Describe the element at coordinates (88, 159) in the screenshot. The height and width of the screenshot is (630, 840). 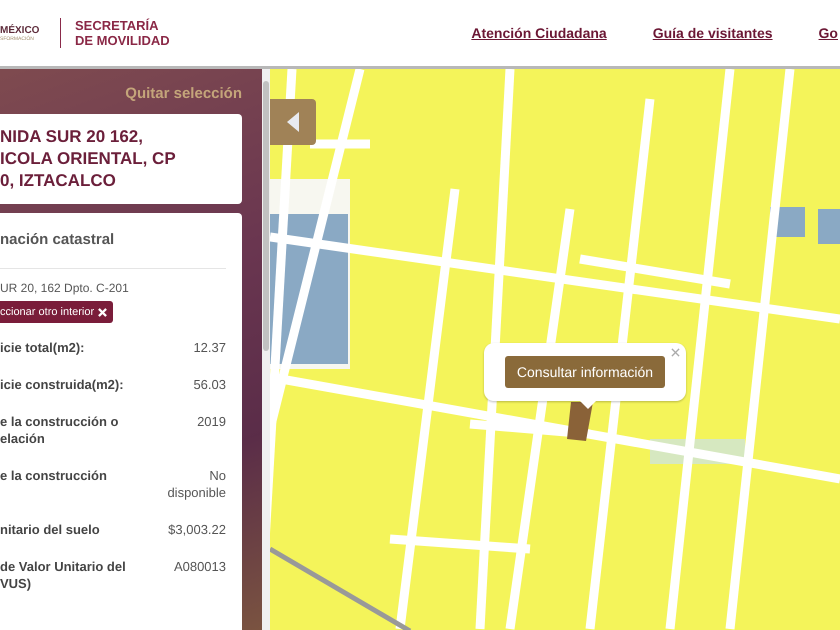
I see `address-line: ICOLA ORIENTAL, CP` at that location.